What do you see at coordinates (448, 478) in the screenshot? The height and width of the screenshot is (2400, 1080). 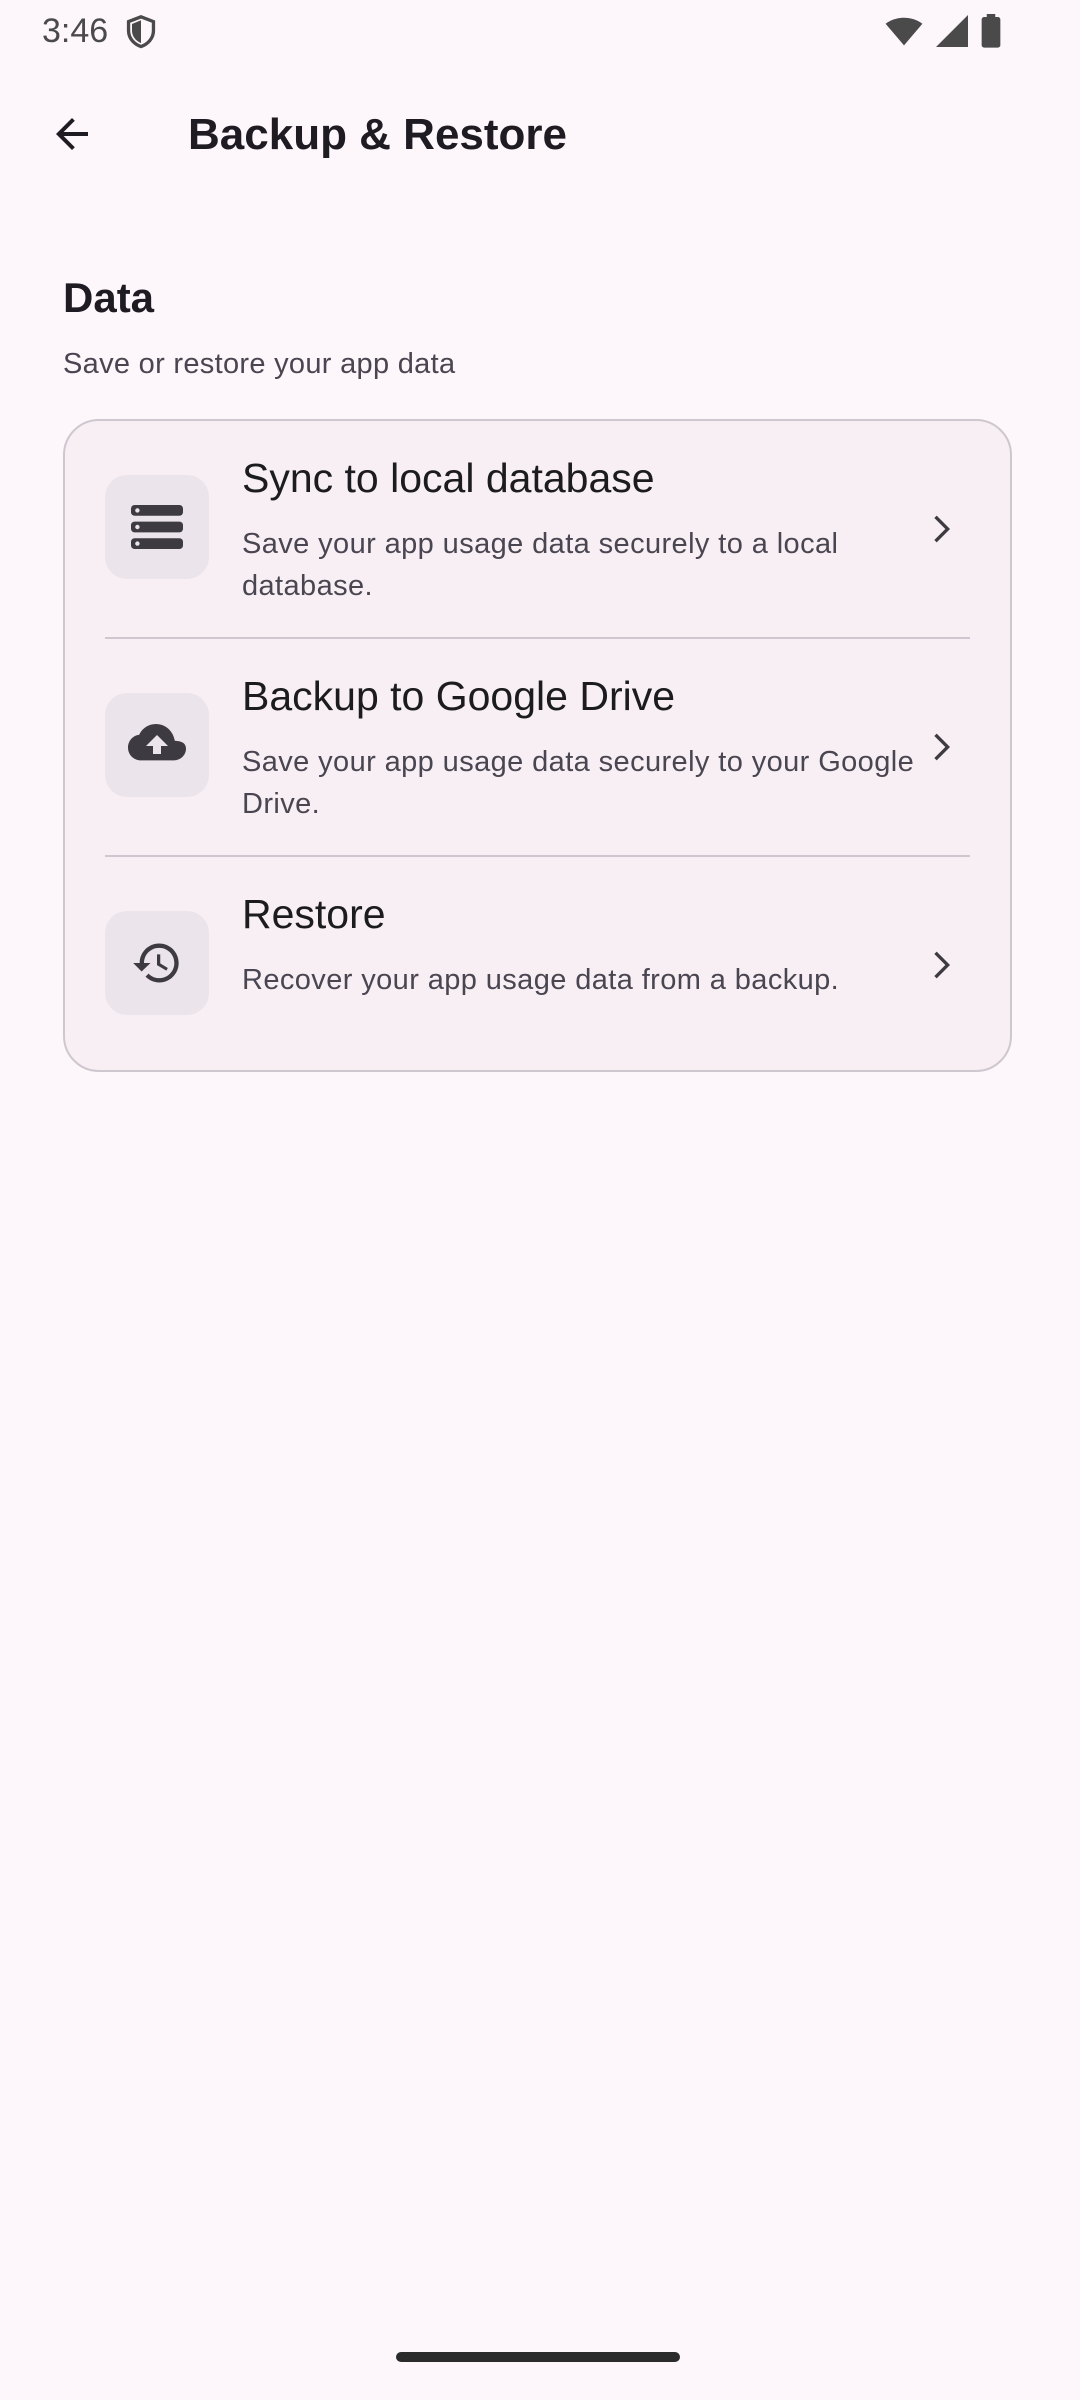 I see `sync-local-database-title: Sync to local database` at bounding box center [448, 478].